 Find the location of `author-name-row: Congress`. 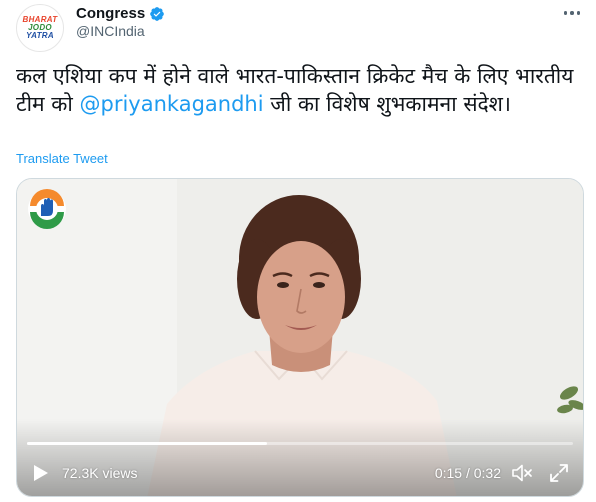

author-name-row: Congress is located at coordinates (120, 13).